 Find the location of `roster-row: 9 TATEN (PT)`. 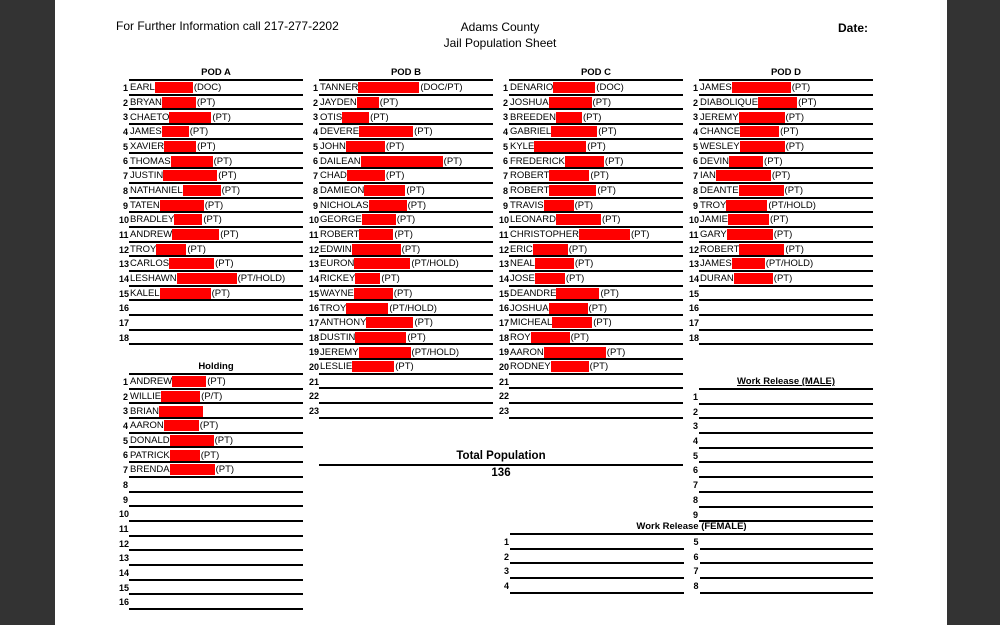

roster-row: 9 TATEN (PT) is located at coordinates (211, 206).